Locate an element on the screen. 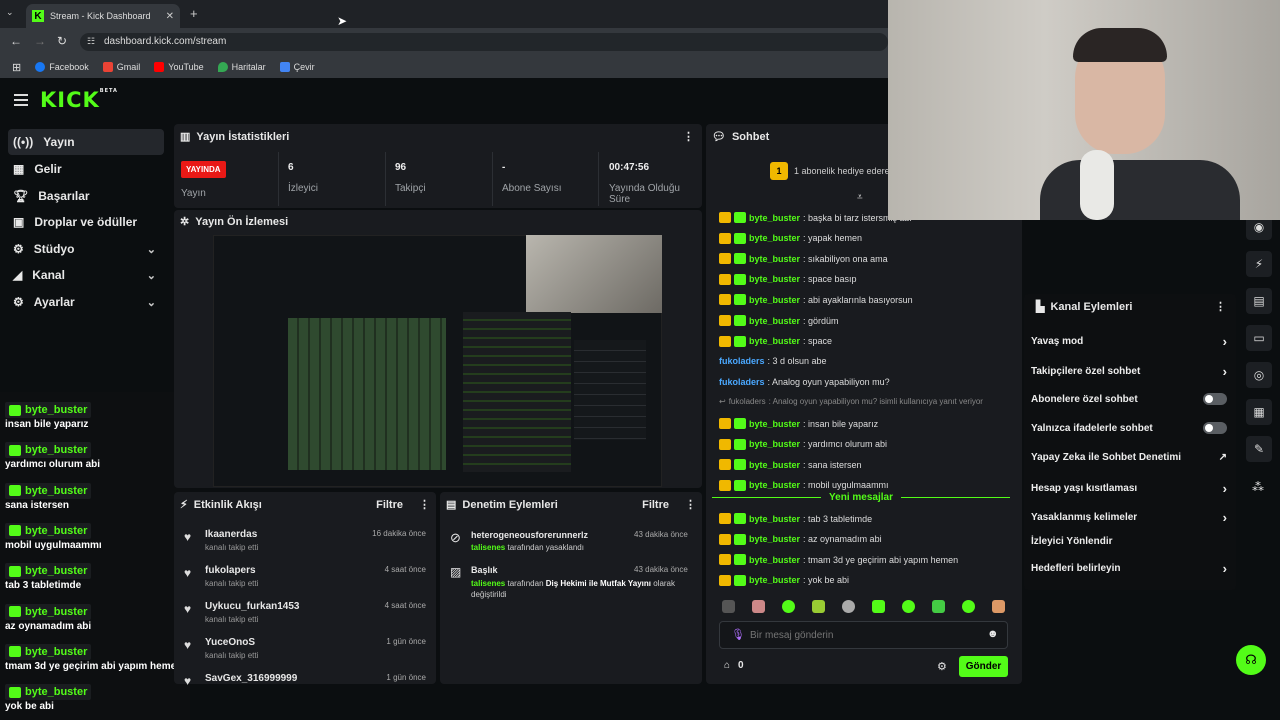  sidebar-item-kanal: ◢ Kanal ⌄ is located at coordinates (86, 275).